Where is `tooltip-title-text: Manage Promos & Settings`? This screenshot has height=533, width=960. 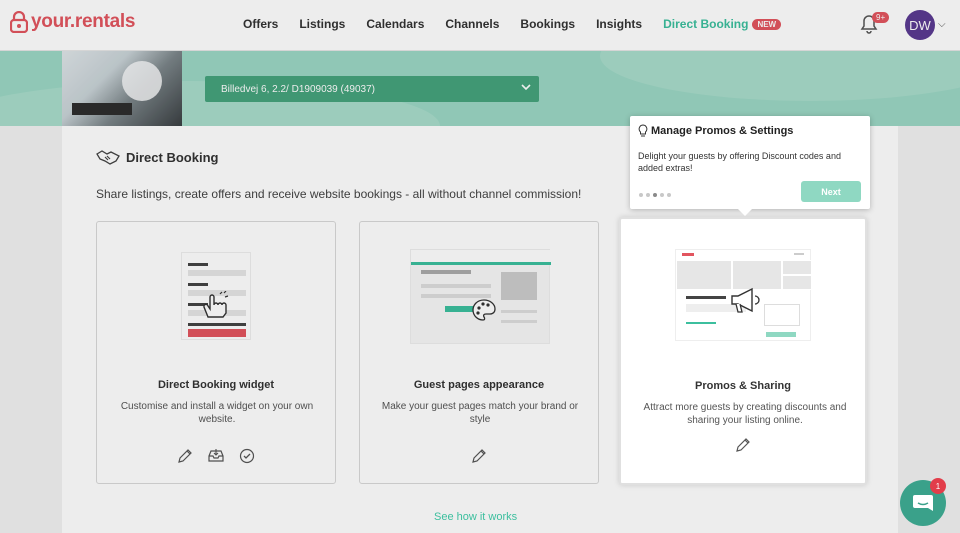
tooltip-title-text: Manage Promos & Settings is located at coordinates (722, 131).